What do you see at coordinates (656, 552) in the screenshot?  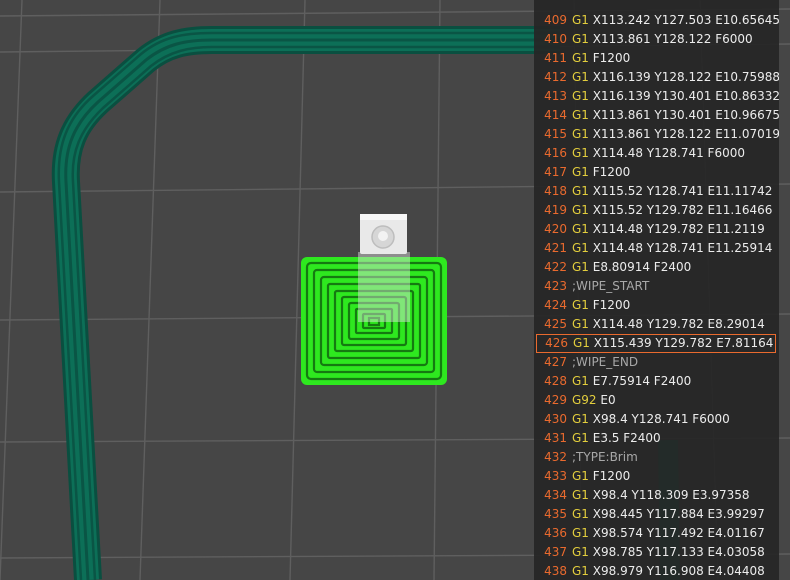 I see `gcode-line: 437 G1 X98.785 Y117.133 E4.03058` at bounding box center [656, 552].